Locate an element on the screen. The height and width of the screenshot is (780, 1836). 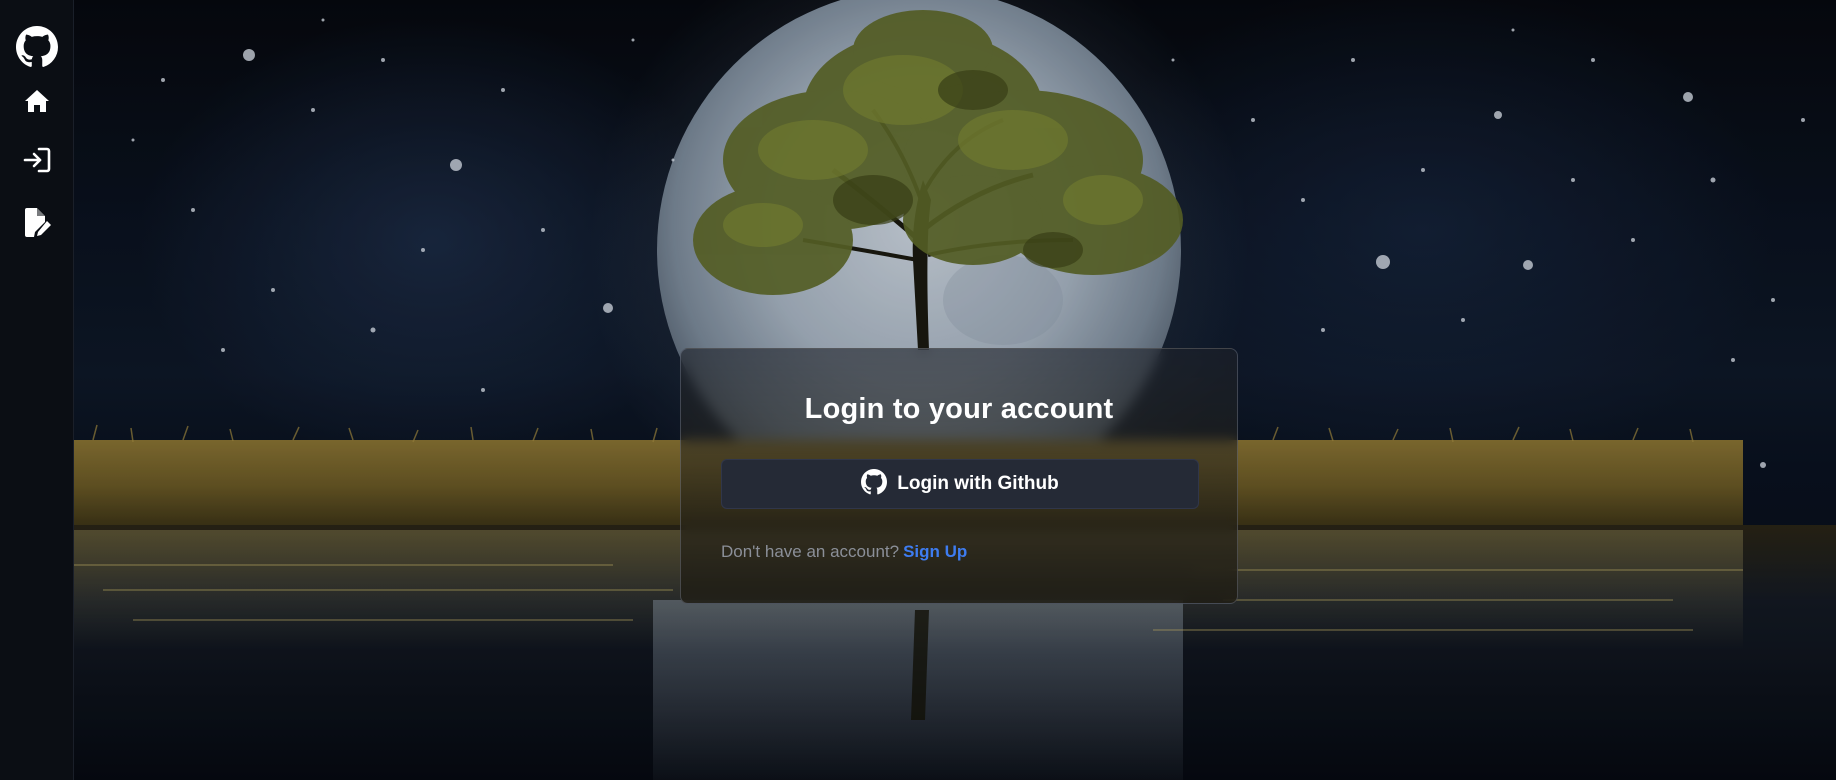
login-icon is located at coordinates (37, 160).